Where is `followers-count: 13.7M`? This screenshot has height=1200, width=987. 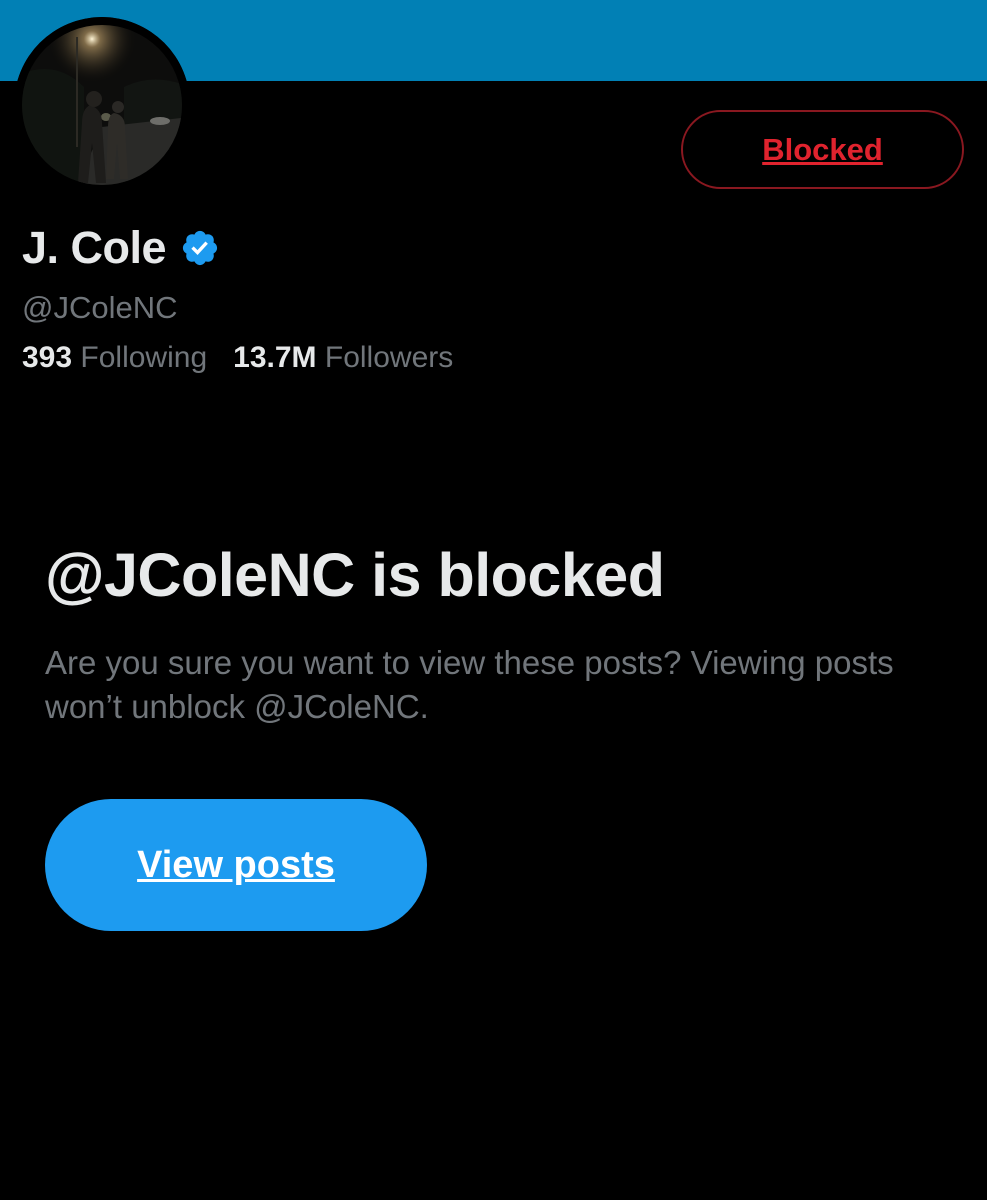
followers-count: 13.7M is located at coordinates (275, 357).